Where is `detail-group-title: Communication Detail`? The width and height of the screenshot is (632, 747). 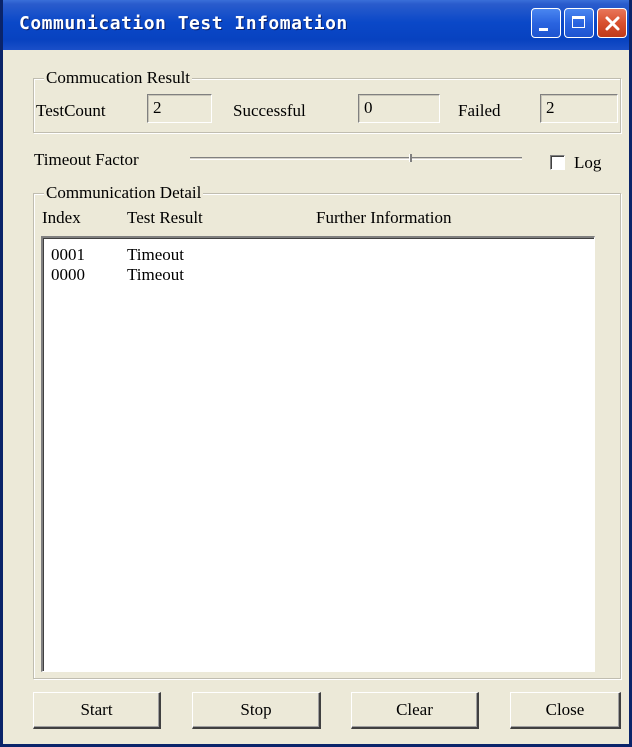
detail-group-title: Communication Detail is located at coordinates (124, 193).